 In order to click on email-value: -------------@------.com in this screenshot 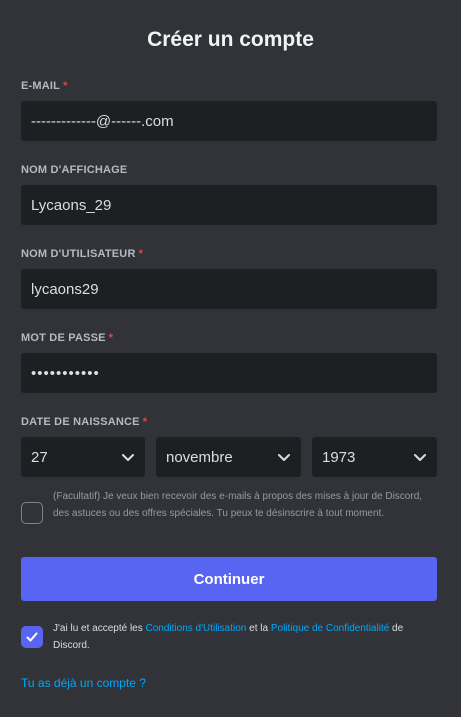, I will do `click(102, 121)`.